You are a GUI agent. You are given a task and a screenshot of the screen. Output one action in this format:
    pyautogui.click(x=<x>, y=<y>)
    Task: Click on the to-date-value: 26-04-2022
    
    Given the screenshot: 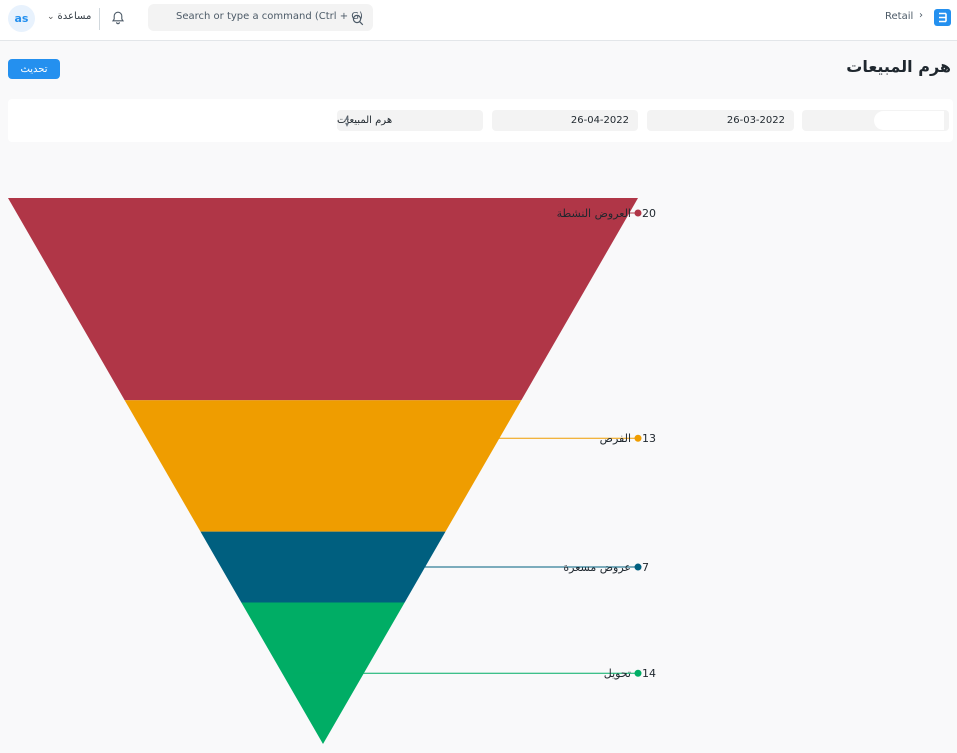 What is the action you would take?
    pyautogui.click(x=599, y=120)
    